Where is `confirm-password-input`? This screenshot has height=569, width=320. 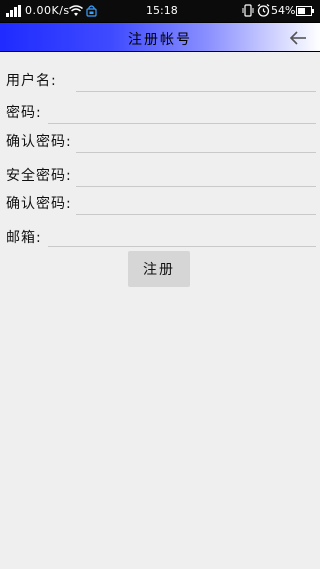 confirm-password-input is located at coordinates (196, 142).